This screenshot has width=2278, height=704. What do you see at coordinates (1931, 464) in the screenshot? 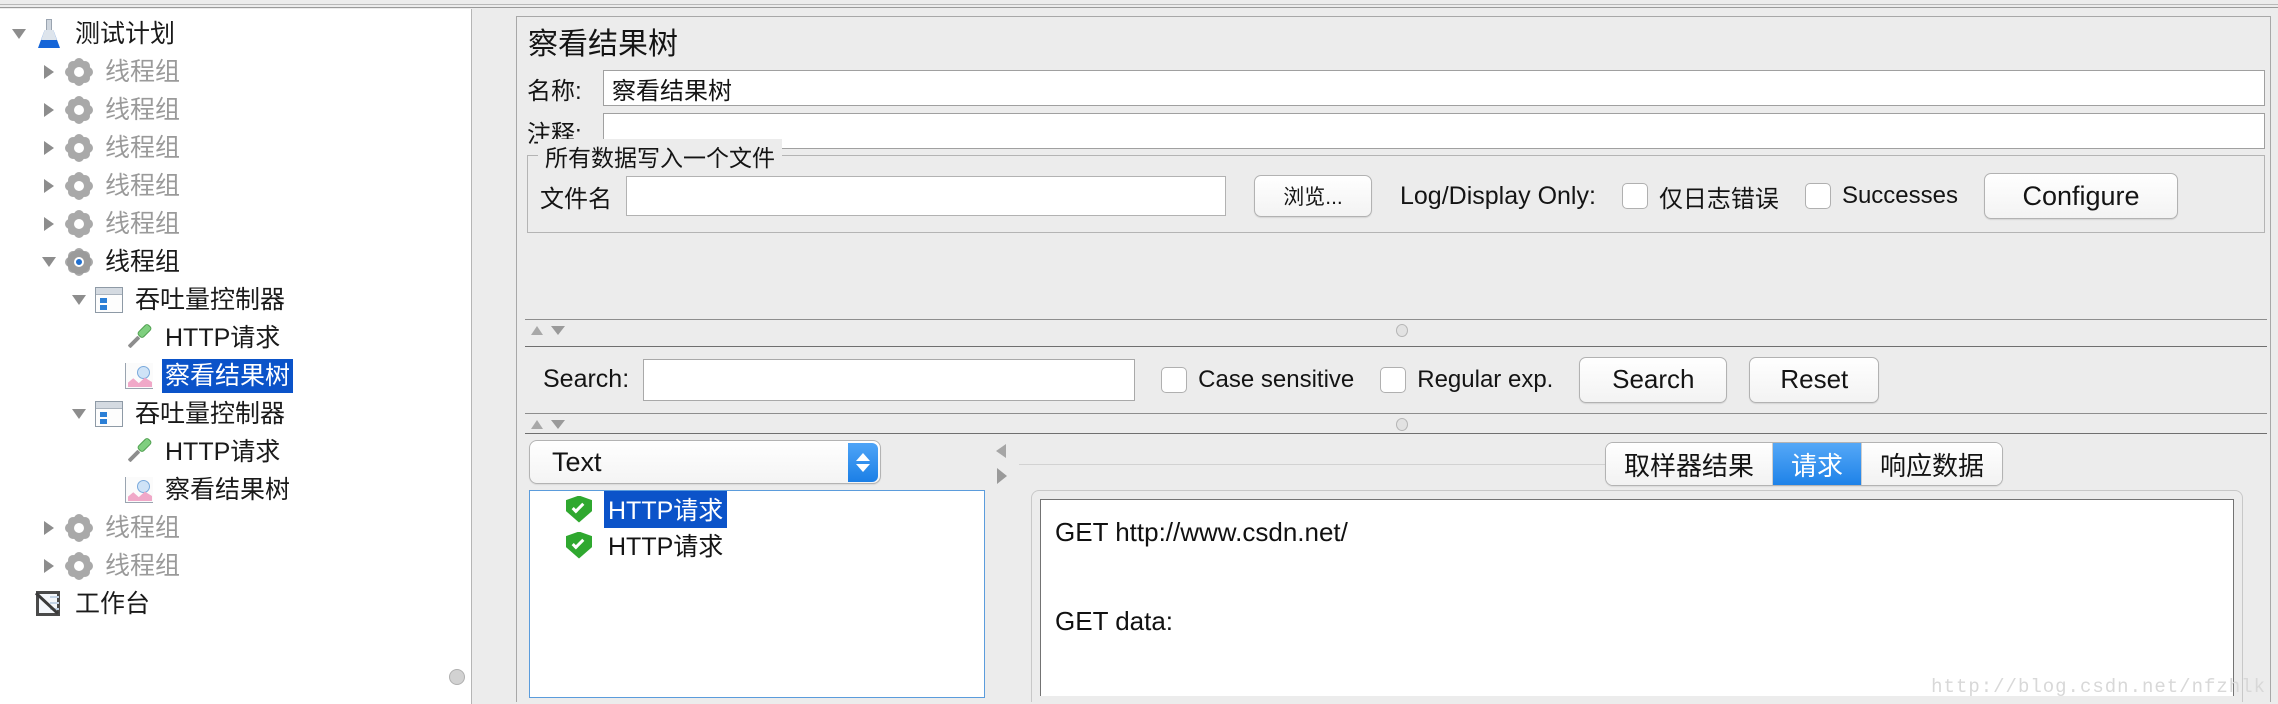
I see `tab-2: 响应数据` at bounding box center [1931, 464].